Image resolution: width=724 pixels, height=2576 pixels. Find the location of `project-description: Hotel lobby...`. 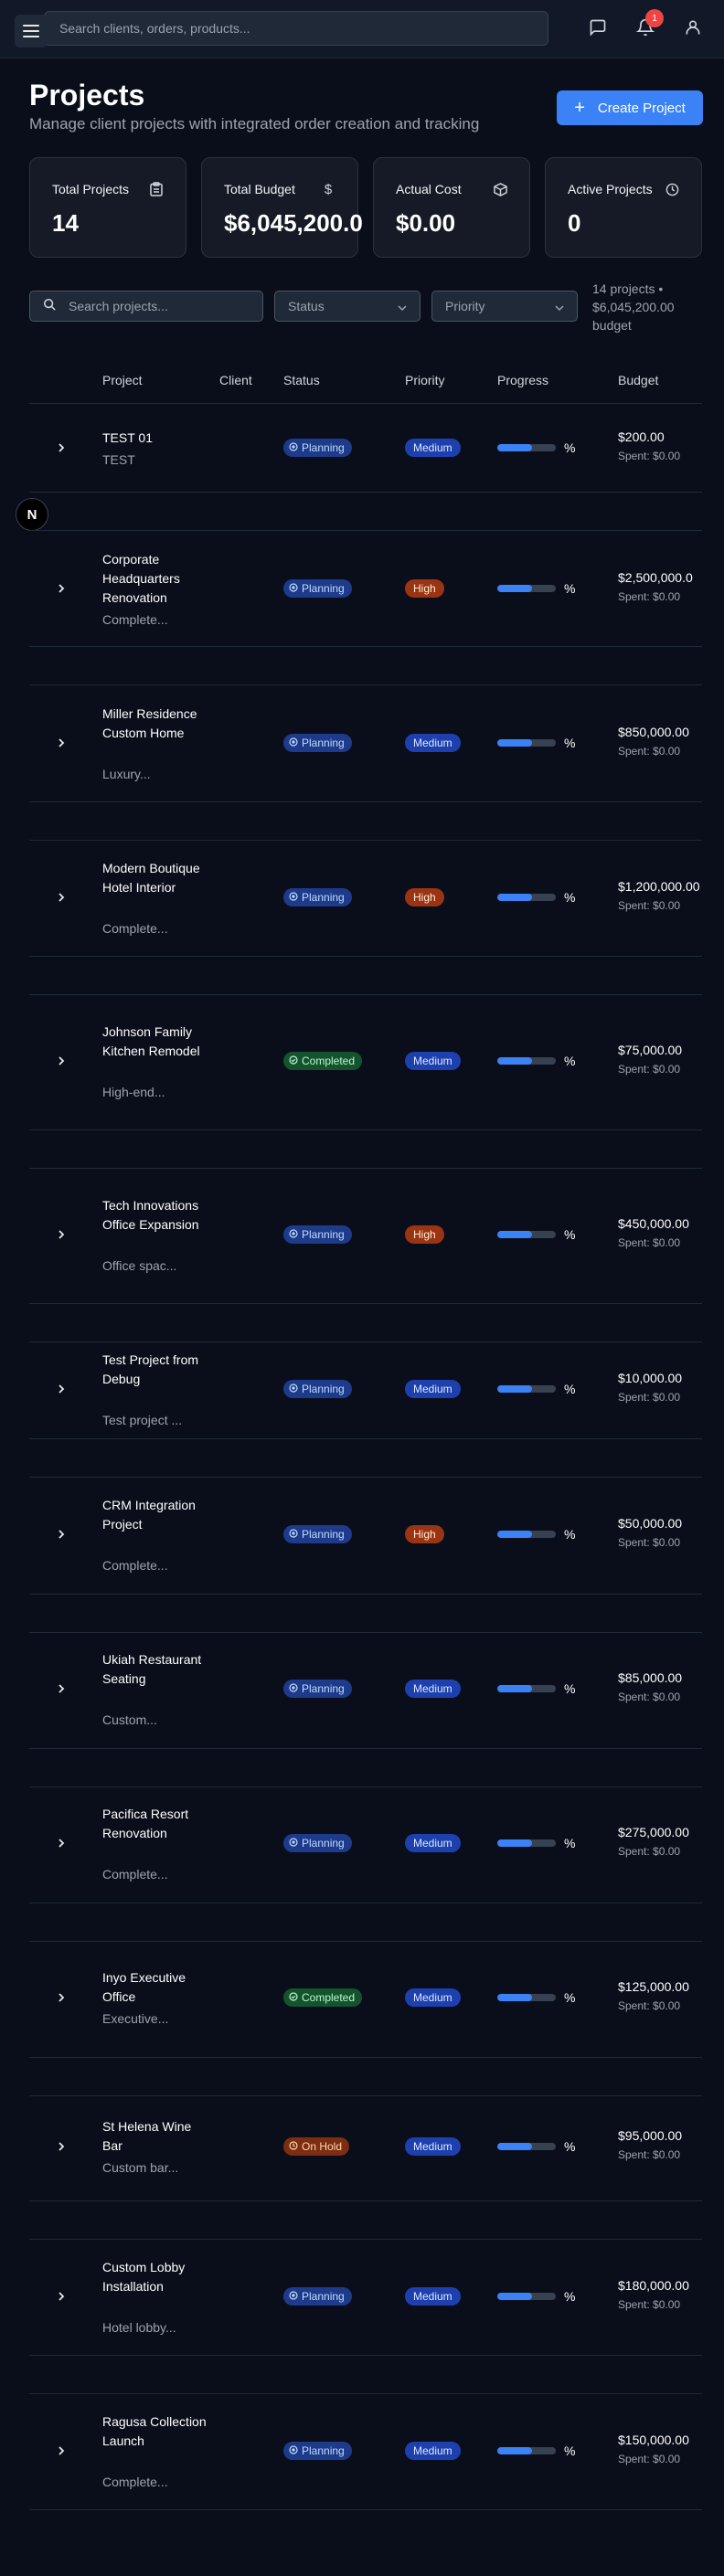

project-description: Hotel lobby... is located at coordinates (139, 2327).